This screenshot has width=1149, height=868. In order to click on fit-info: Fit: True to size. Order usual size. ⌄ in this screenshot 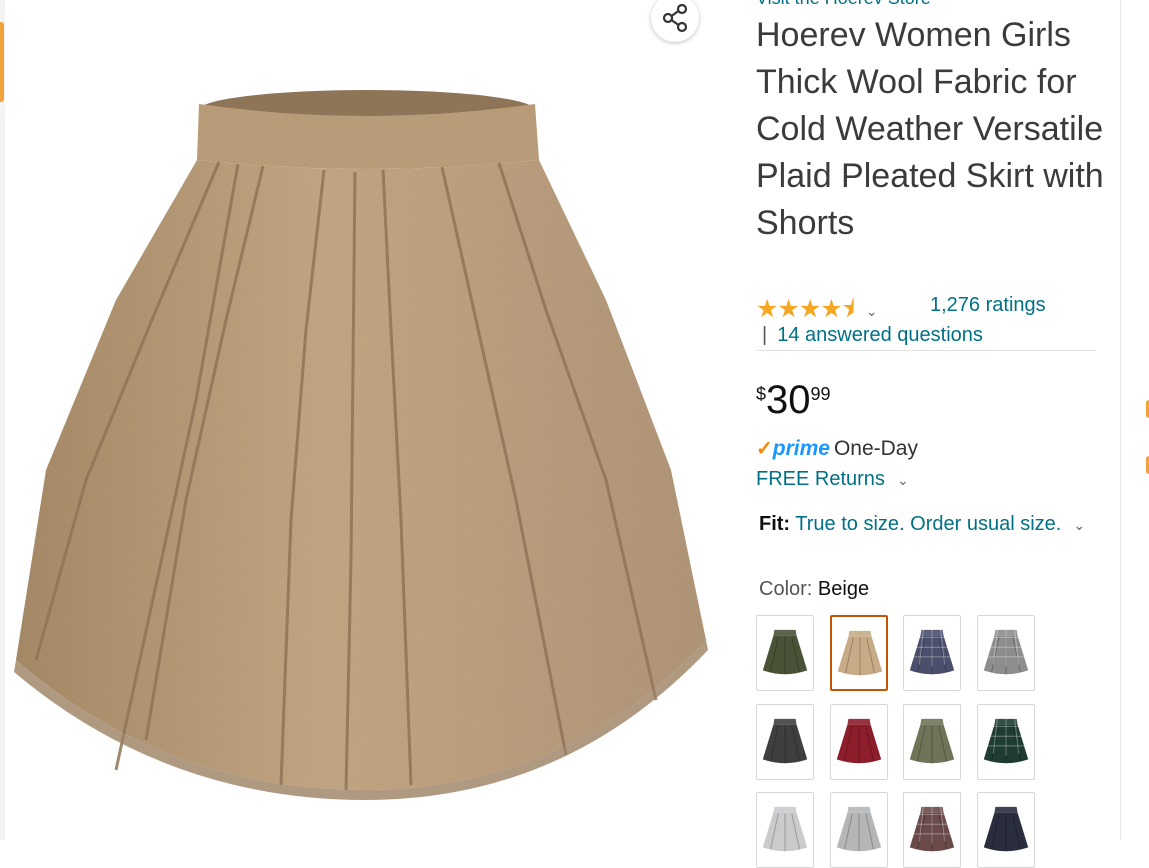, I will do `click(922, 524)`.